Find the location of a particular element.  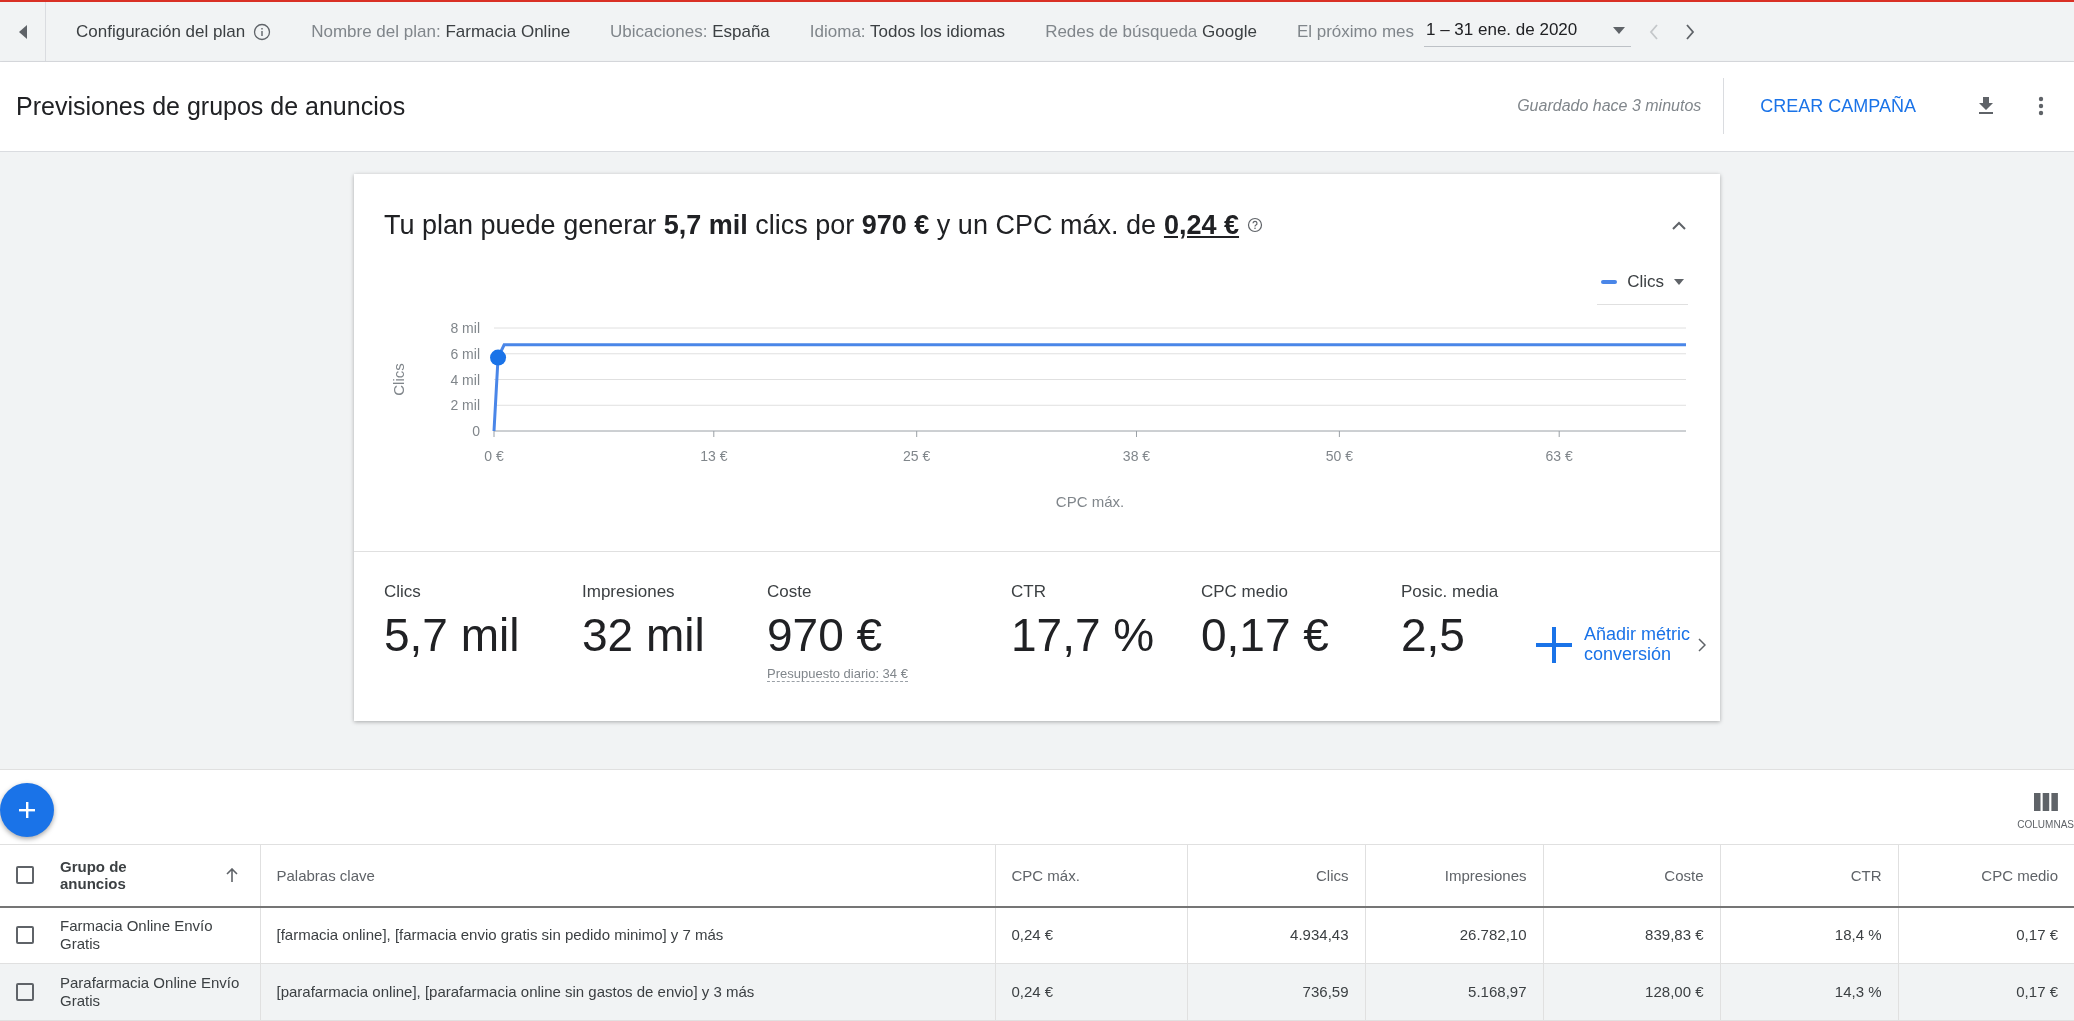

data-point-marker is located at coordinates (498, 357).